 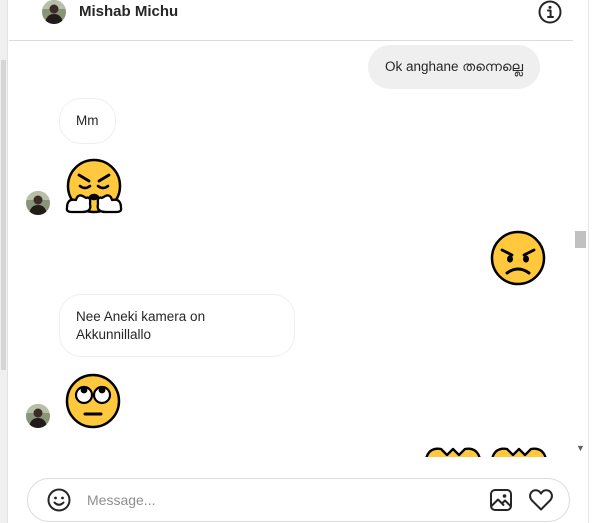 I want to click on message-bubble-incoming: Nee Aneki kamera on Akkunnillallo, so click(x=177, y=325).